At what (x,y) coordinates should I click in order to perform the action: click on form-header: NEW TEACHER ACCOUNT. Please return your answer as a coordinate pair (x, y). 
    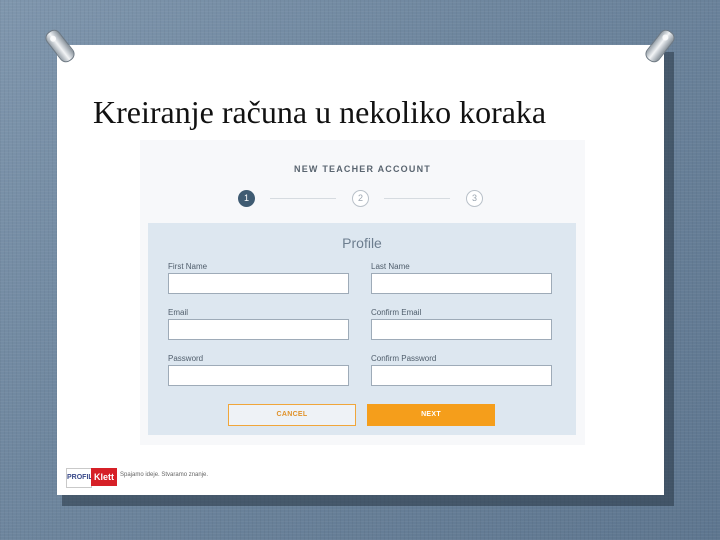
    Looking at the image, I should click on (362, 169).